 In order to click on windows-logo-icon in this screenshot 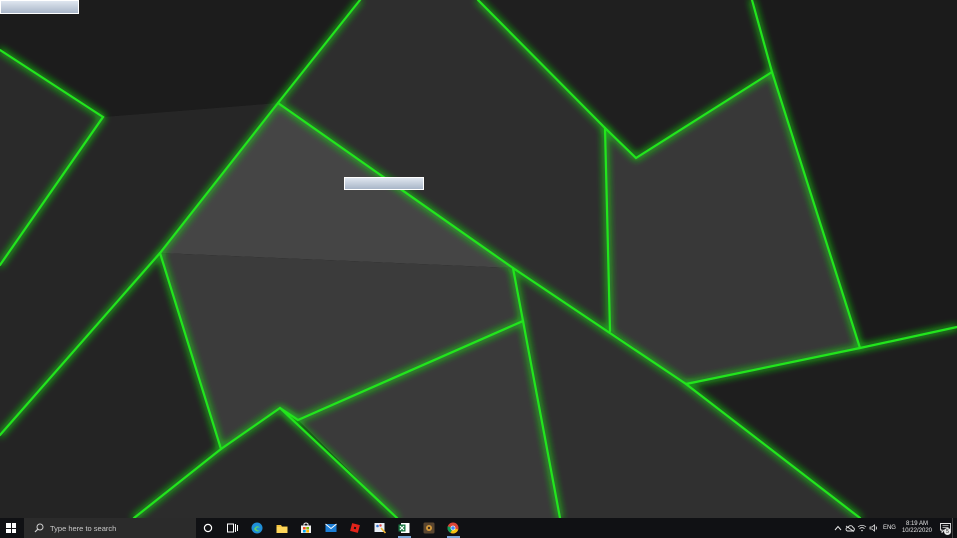, I will do `click(11, 528)`.